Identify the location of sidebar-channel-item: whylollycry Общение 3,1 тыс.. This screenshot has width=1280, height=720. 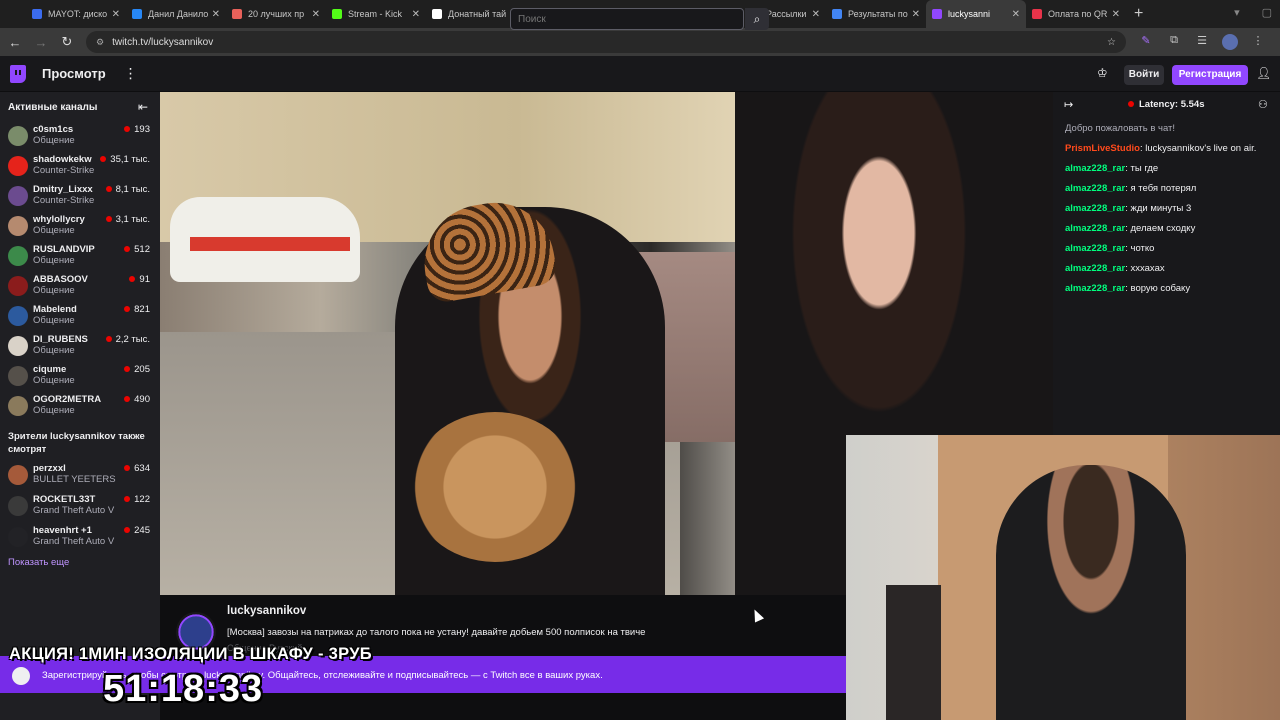
(81, 229).